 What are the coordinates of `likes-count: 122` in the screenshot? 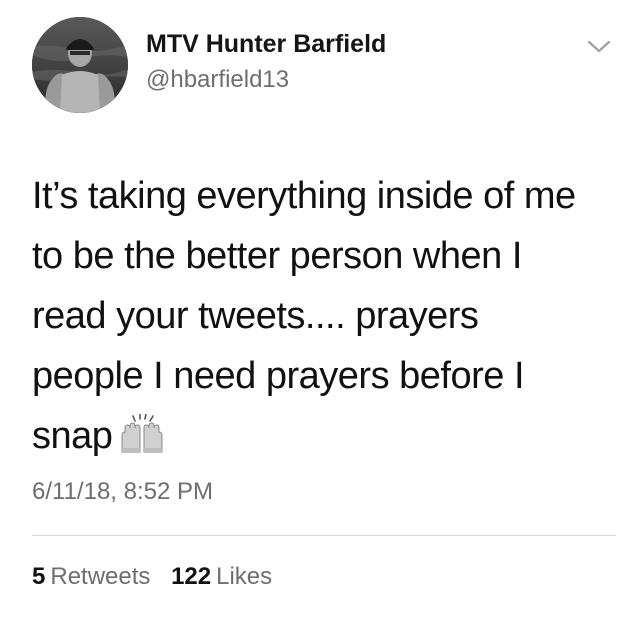 It's located at (191, 576).